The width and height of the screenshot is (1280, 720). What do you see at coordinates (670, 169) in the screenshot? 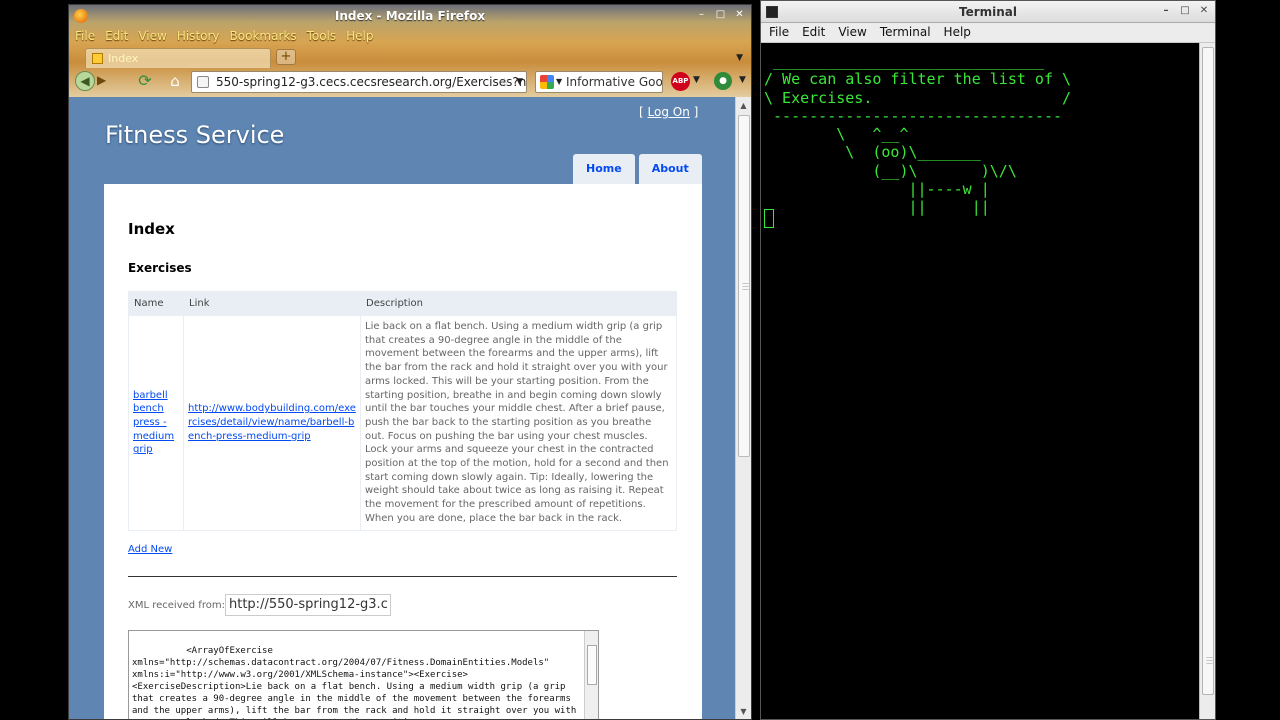
I see `nav-about-link: About` at bounding box center [670, 169].